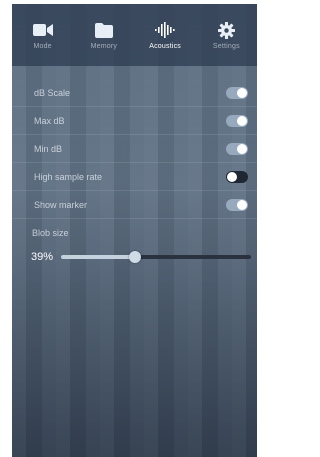 The width and height of the screenshot is (320, 457). What do you see at coordinates (48, 148) in the screenshot?
I see `setting-label: Min dB` at bounding box center [48, 148].